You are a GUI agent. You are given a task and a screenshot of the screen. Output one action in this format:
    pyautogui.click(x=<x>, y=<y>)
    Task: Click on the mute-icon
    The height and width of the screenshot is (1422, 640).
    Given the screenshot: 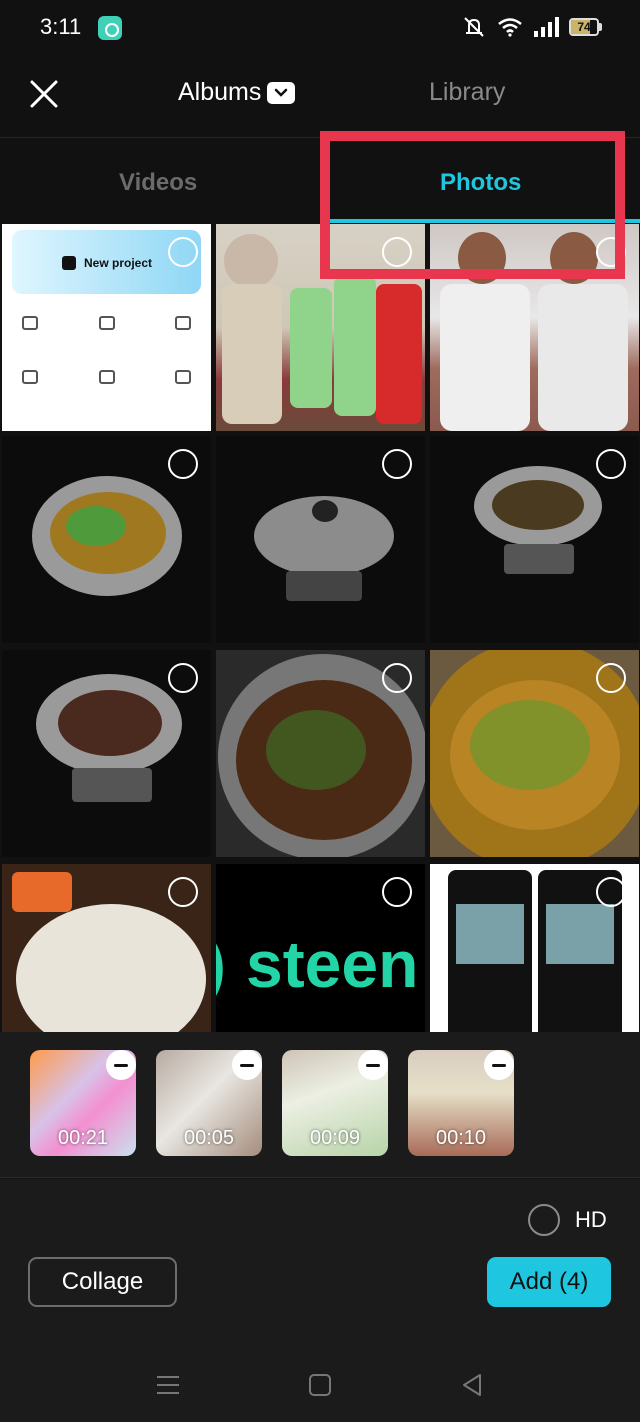 What is the action you would take?
    pyautogui.click(x=474, y=27)
    